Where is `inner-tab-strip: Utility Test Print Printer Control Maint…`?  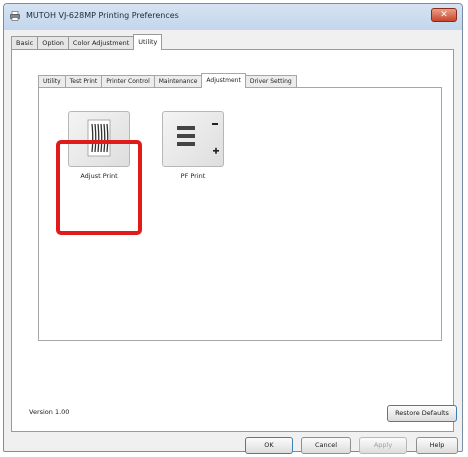
inner-tab-strip: Utility Test Print Printer Control Maint… is located at coordinates (167, 80).